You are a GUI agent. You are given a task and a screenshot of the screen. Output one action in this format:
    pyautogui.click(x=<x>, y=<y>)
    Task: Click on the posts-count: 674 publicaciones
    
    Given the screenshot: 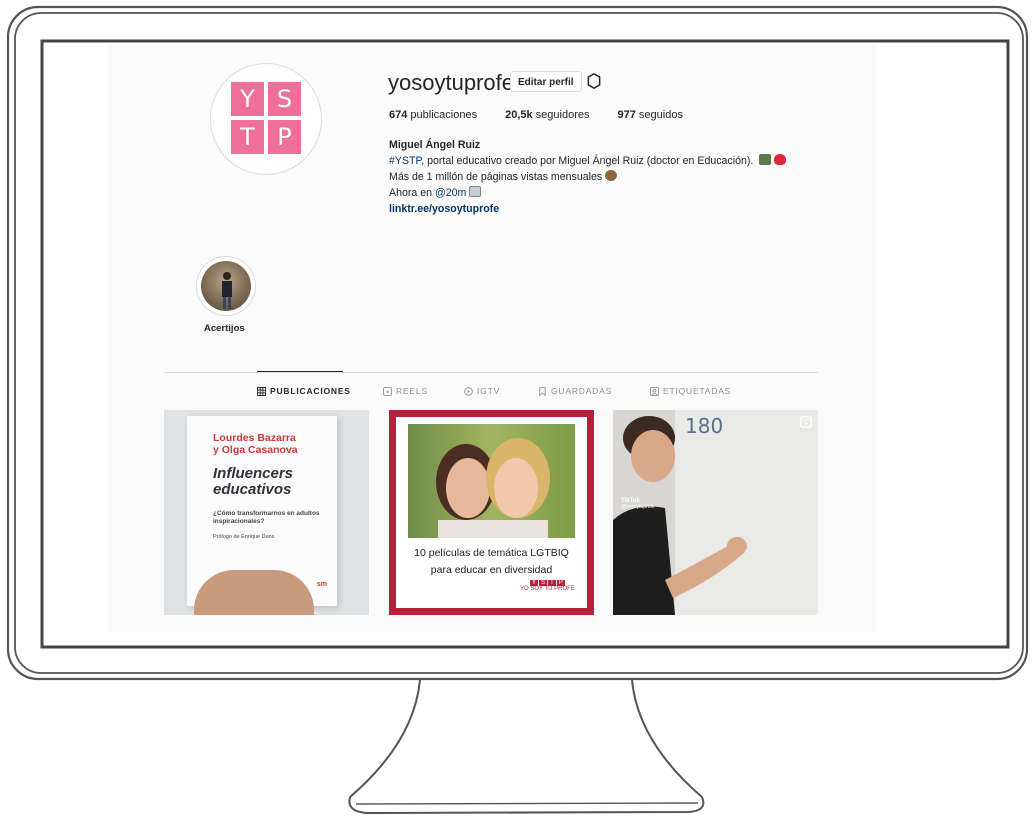 What is the action you would take?
    pyautogui.click(x=433, y=115)
    